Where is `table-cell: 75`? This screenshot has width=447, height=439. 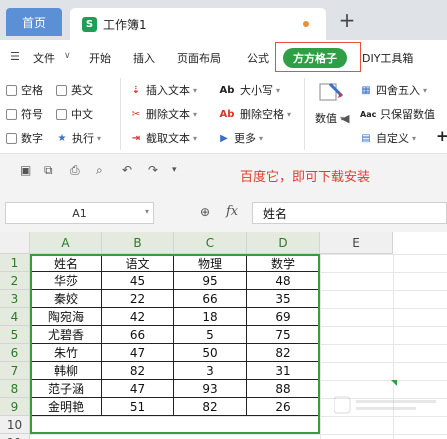
table-cell: 75 is located at coordinates (283, 335).